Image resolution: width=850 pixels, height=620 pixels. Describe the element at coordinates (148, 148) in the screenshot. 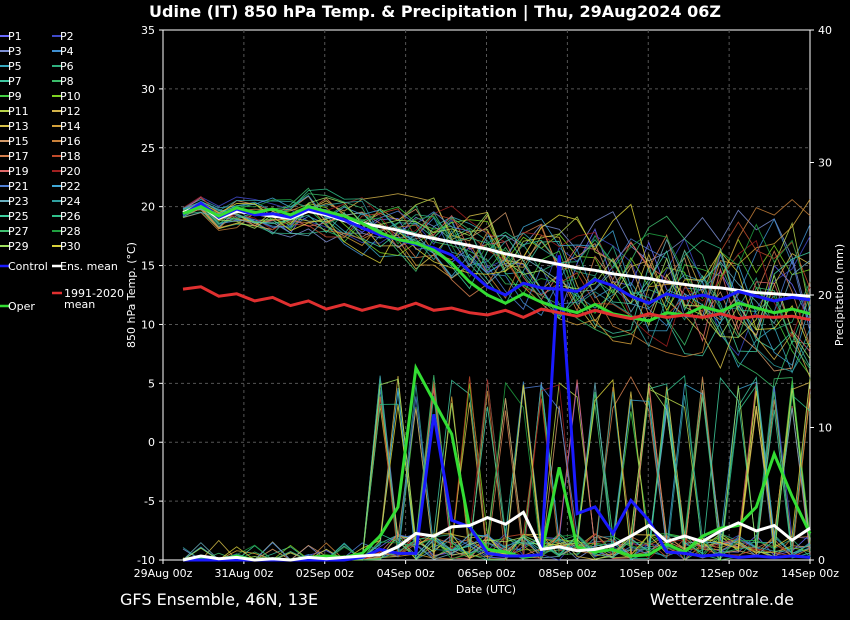

I see `y-tick-label: 25` at that location.